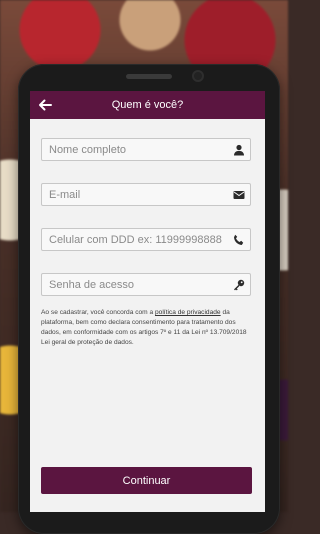 This screenshot has height=534, width=320. I want to click on name-field, so click(146, 149).